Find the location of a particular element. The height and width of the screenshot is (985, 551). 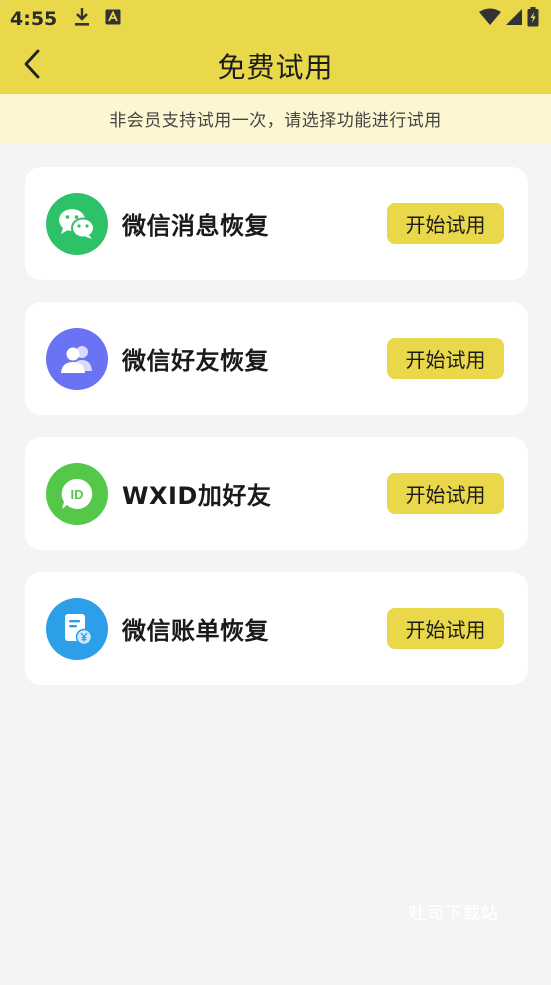

status-right-icons is located at coordinates (509, 19).